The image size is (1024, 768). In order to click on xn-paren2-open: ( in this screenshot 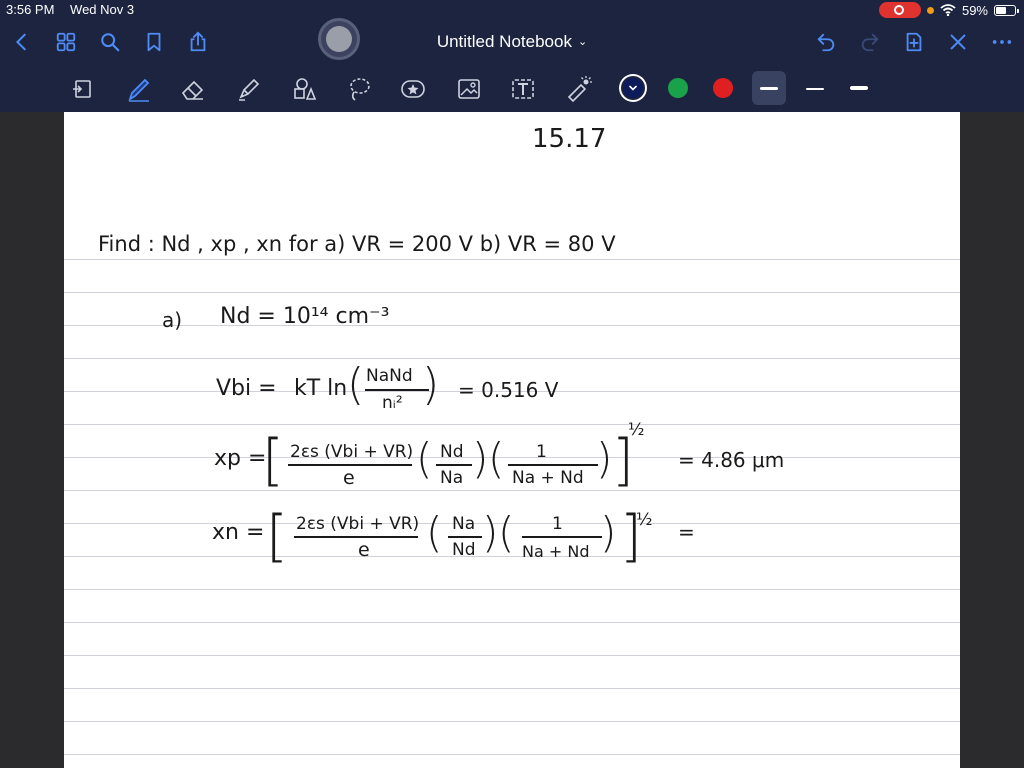, I will do `click(434, 532)`.